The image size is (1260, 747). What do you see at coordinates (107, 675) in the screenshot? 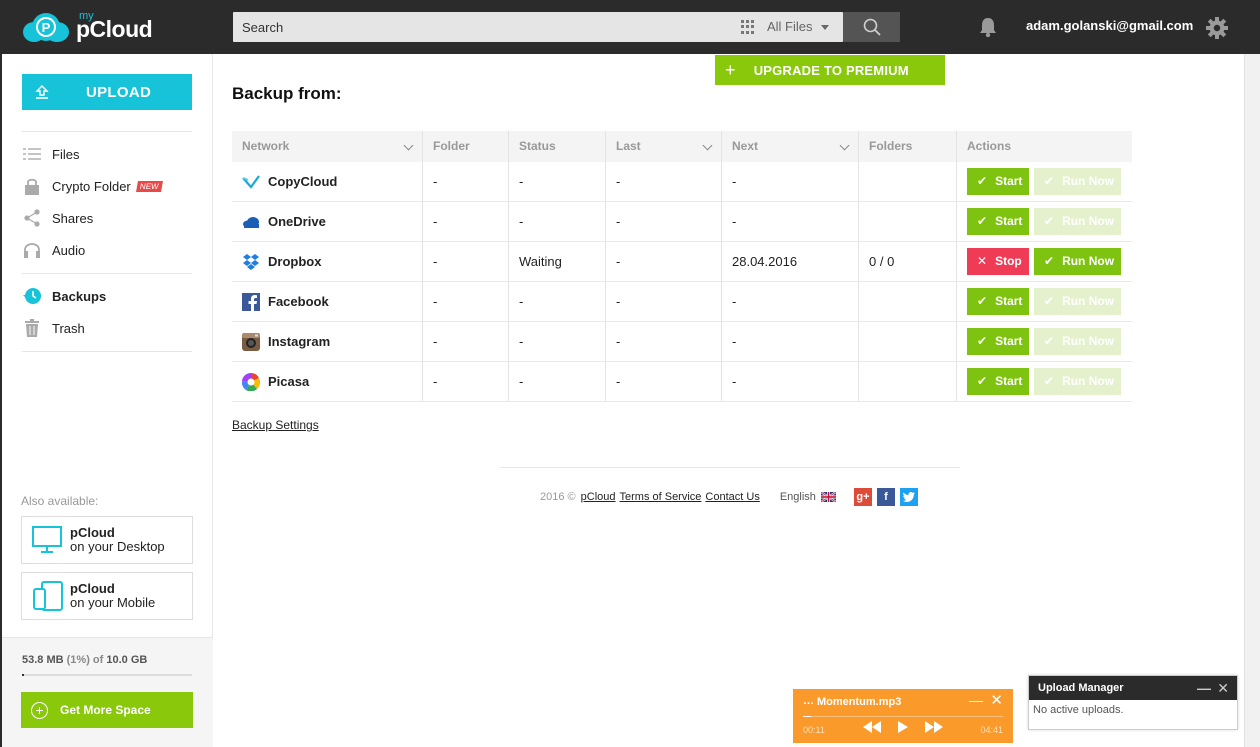
I see `storage-progress-bar` at bounding box center [107, 675].